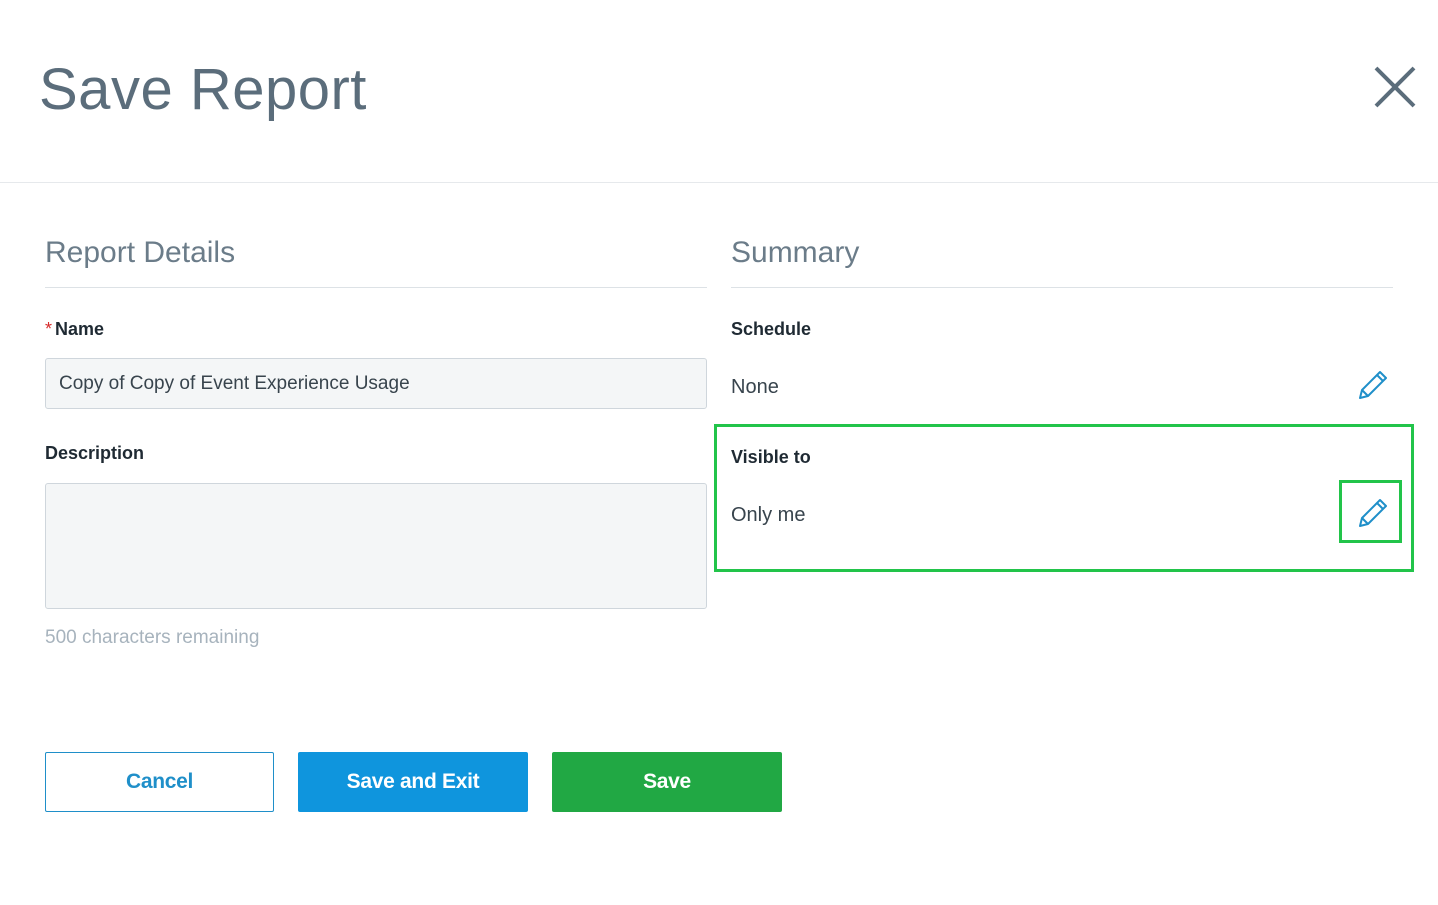  I want to click on save-button: Save, so click(667, 782).